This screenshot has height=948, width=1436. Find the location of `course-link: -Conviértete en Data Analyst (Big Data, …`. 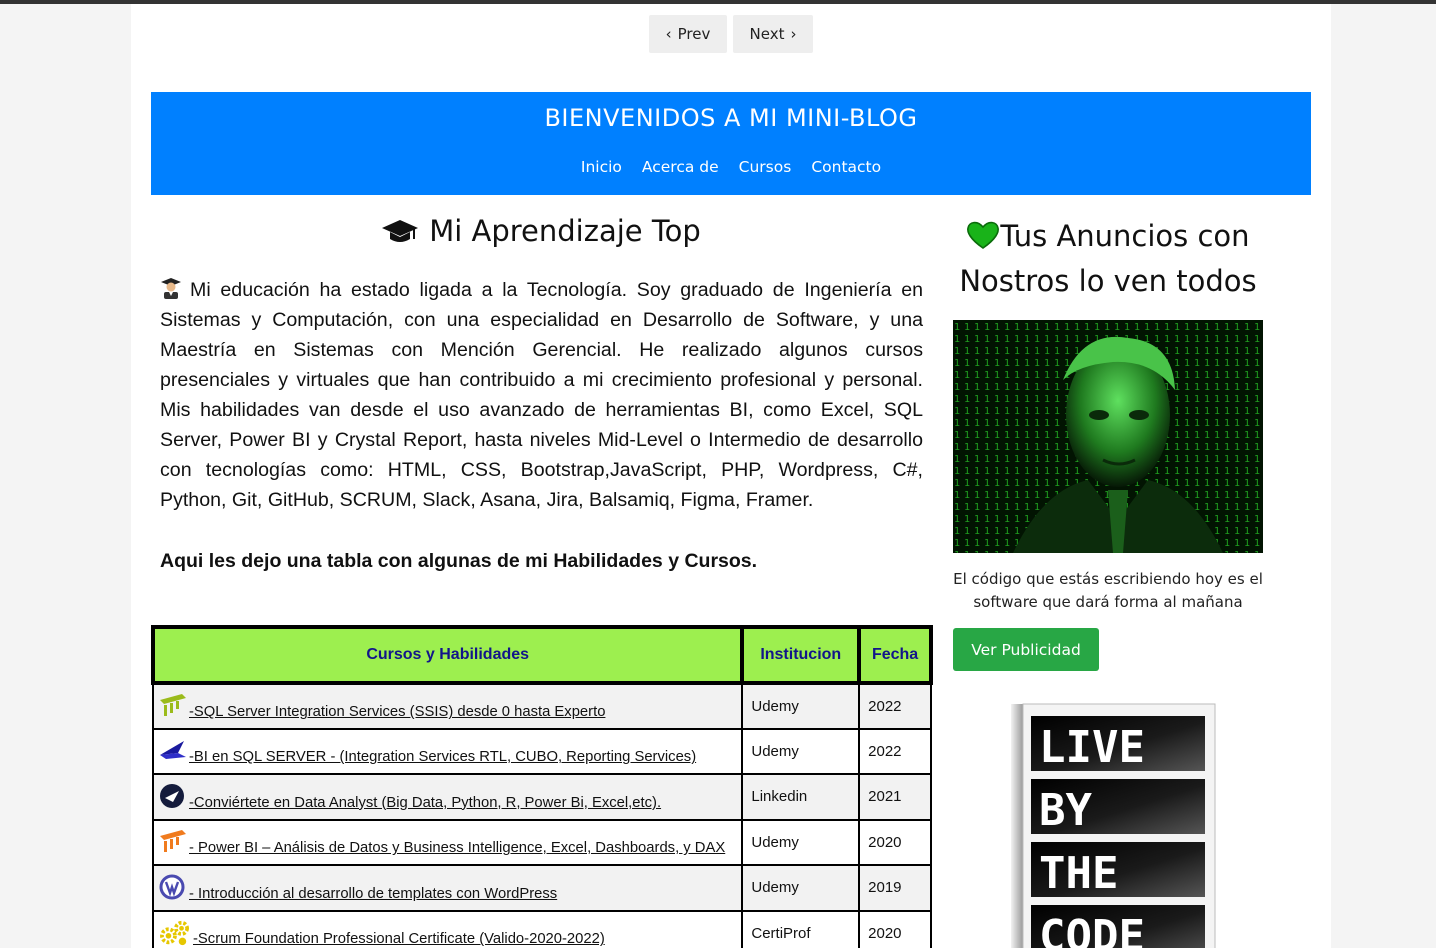

course-link: -Conviértete en Data Analyst (Big Data, … is located at coordinates (425, 803).